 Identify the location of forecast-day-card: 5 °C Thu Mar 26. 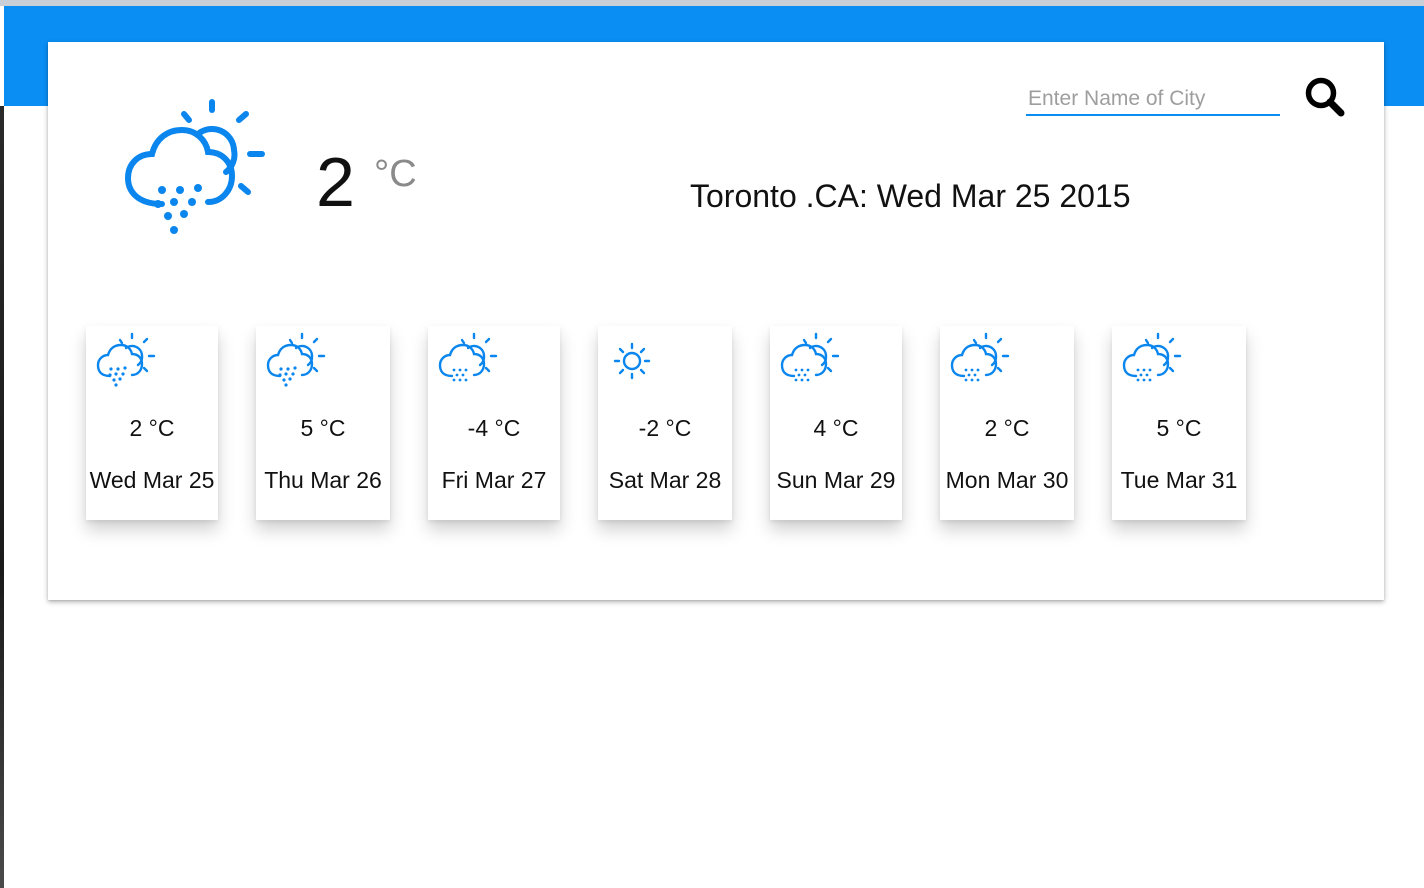
(323, 423).